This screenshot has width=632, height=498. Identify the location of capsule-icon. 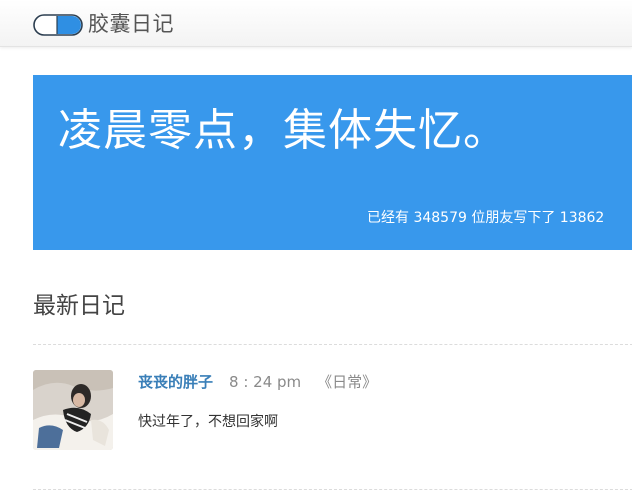
(58, 25).